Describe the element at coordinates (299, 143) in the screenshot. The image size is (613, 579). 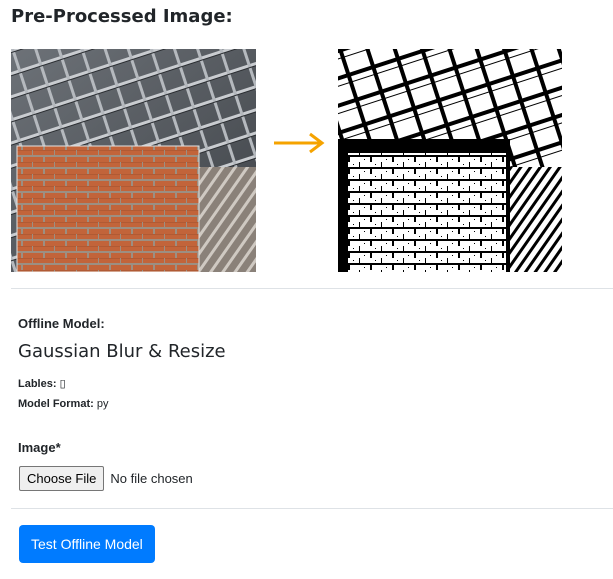
I see `arrow-right-icon` at that location.